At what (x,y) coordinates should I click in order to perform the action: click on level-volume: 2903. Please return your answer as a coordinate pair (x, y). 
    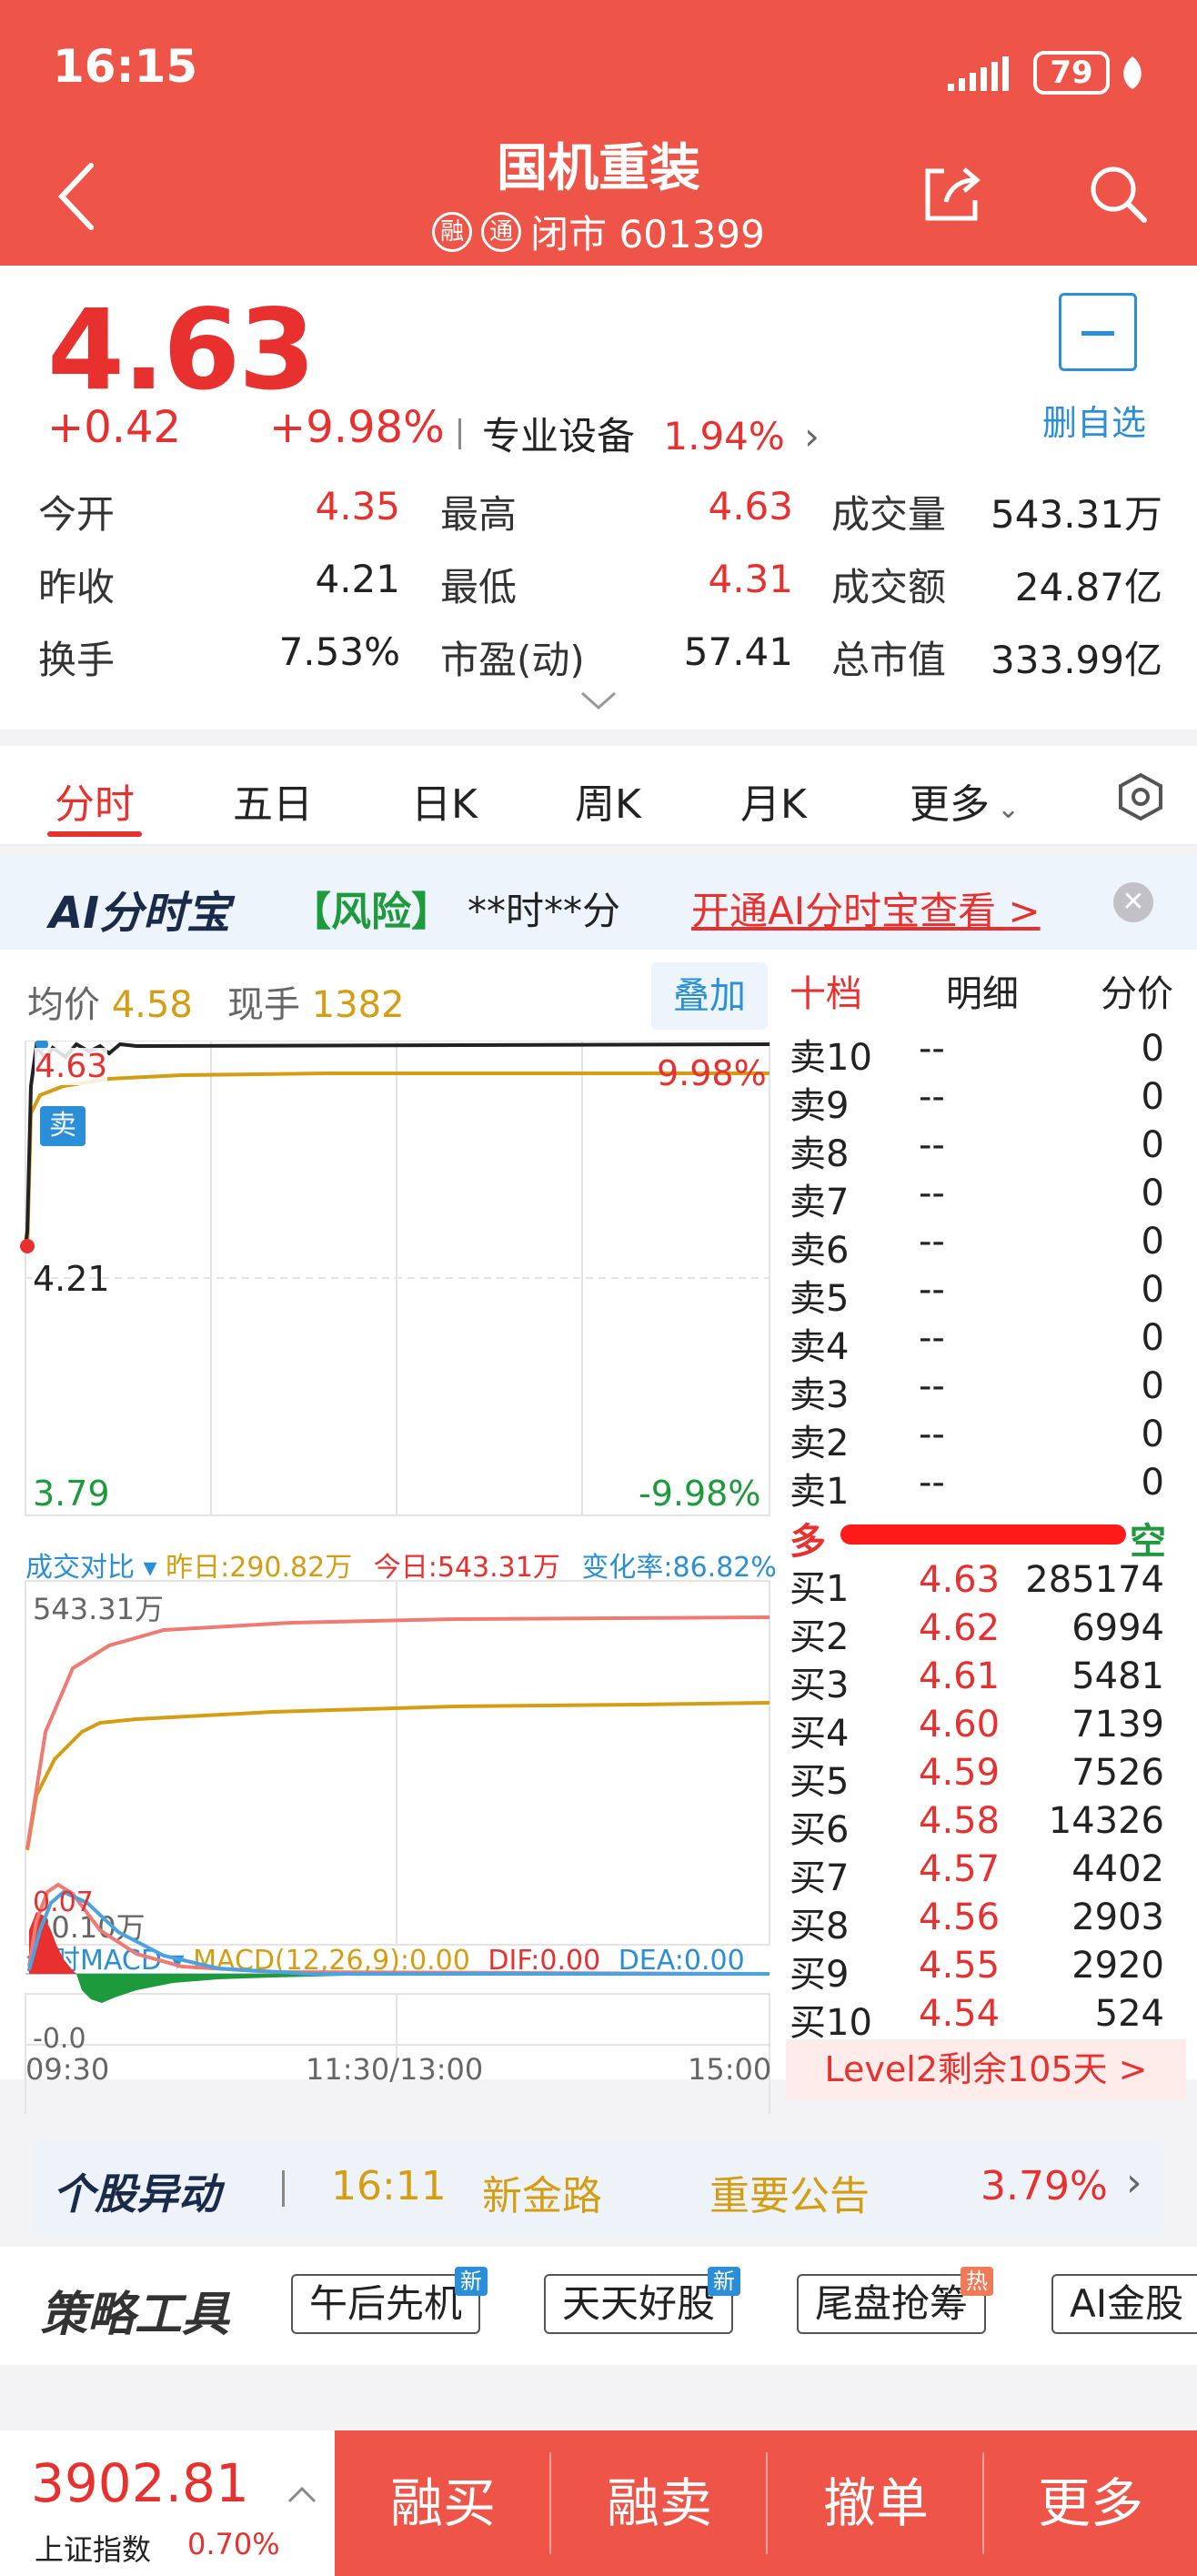
    Looking at the image, I should click on (1117, 1917).